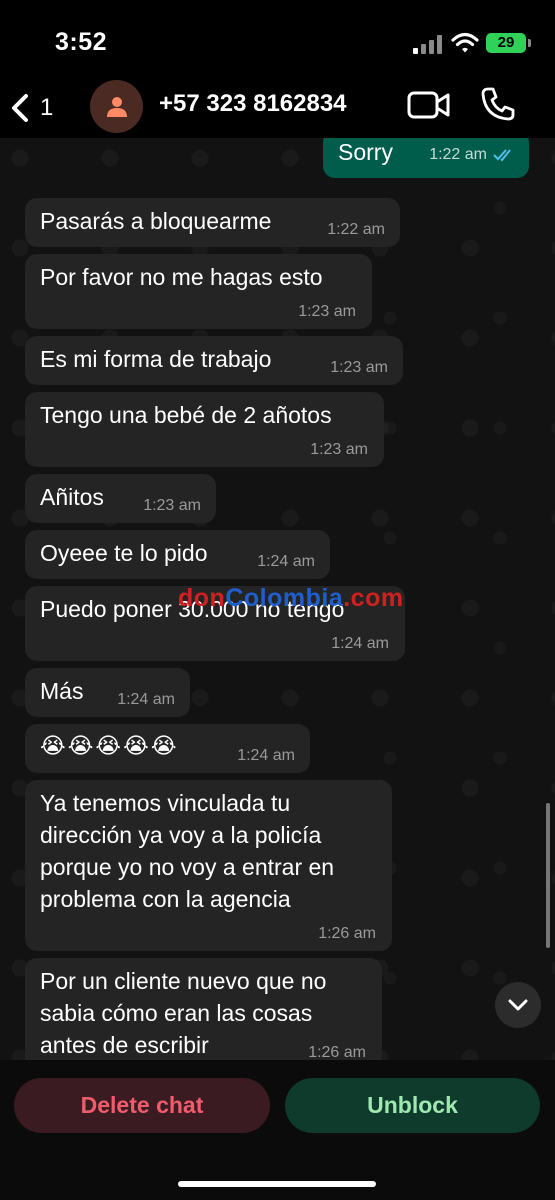 This screenshot has height=1200, width=555. Describe the element at coordinates (426, 158) in the screenshot. I see `message-outgoing: Sorry 1:22 am` at that location.